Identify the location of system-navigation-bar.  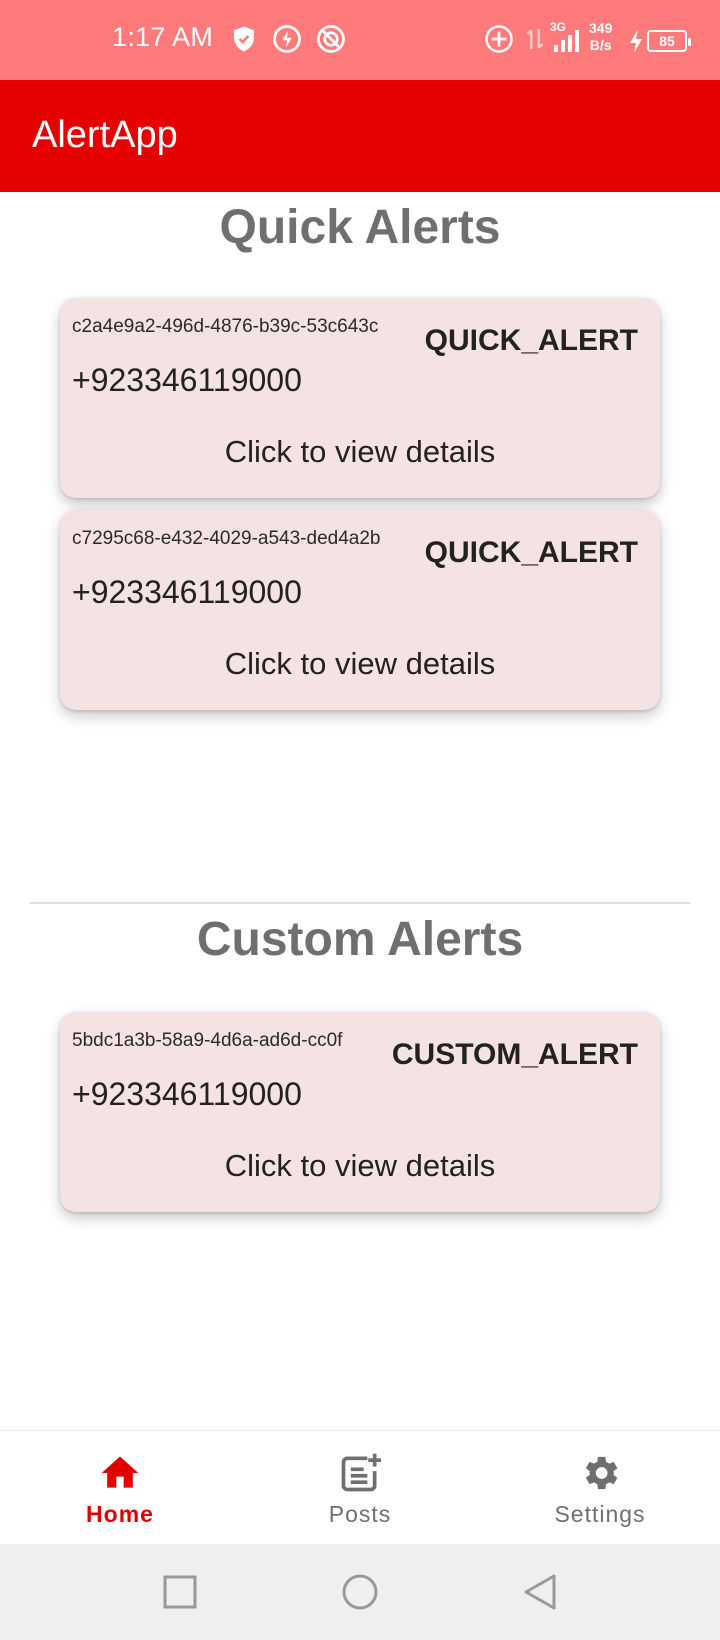
(360, 1592).